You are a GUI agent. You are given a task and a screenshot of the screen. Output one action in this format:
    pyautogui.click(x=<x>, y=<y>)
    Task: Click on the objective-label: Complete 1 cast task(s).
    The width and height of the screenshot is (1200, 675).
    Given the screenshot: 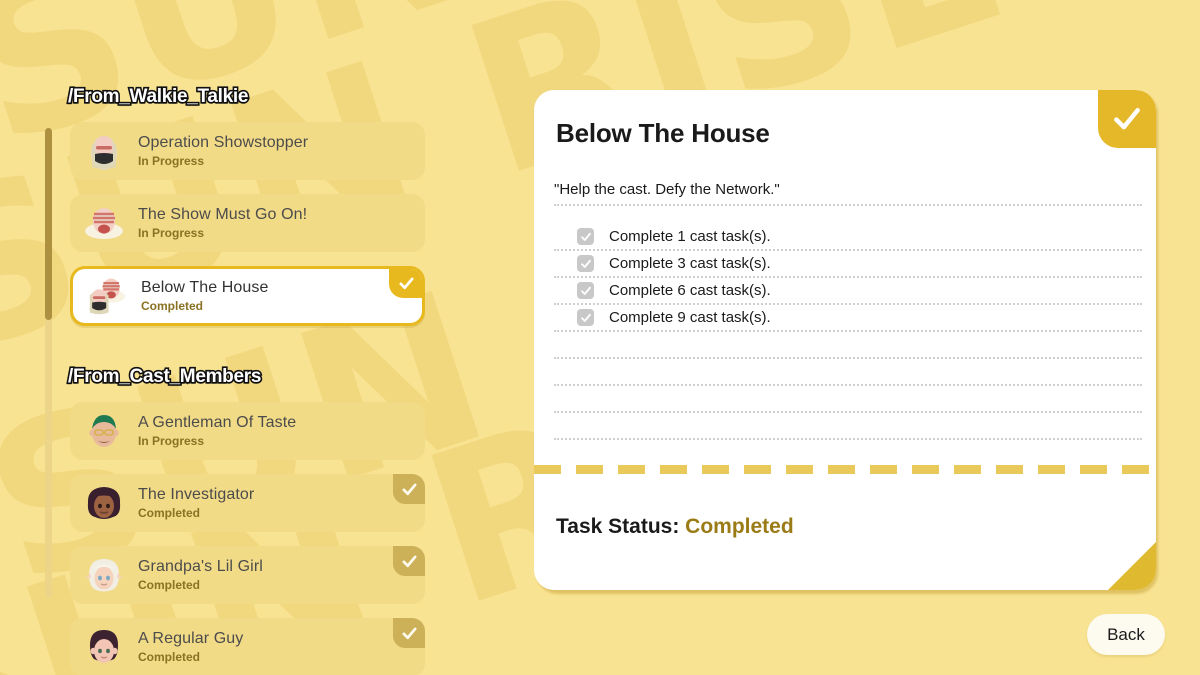 What is the action you would take?
    pyautogui.click(x=690, y=236)
    